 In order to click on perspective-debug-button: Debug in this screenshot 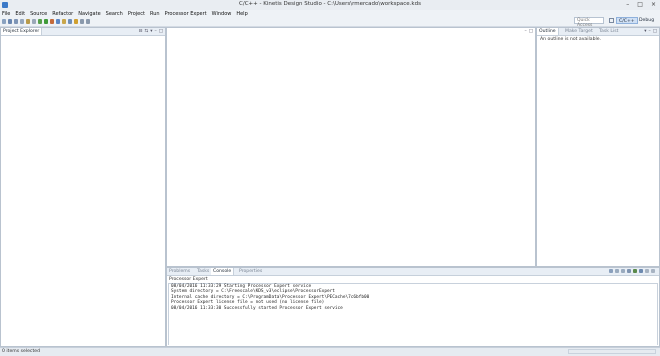, I will do `click(646, 20)`.